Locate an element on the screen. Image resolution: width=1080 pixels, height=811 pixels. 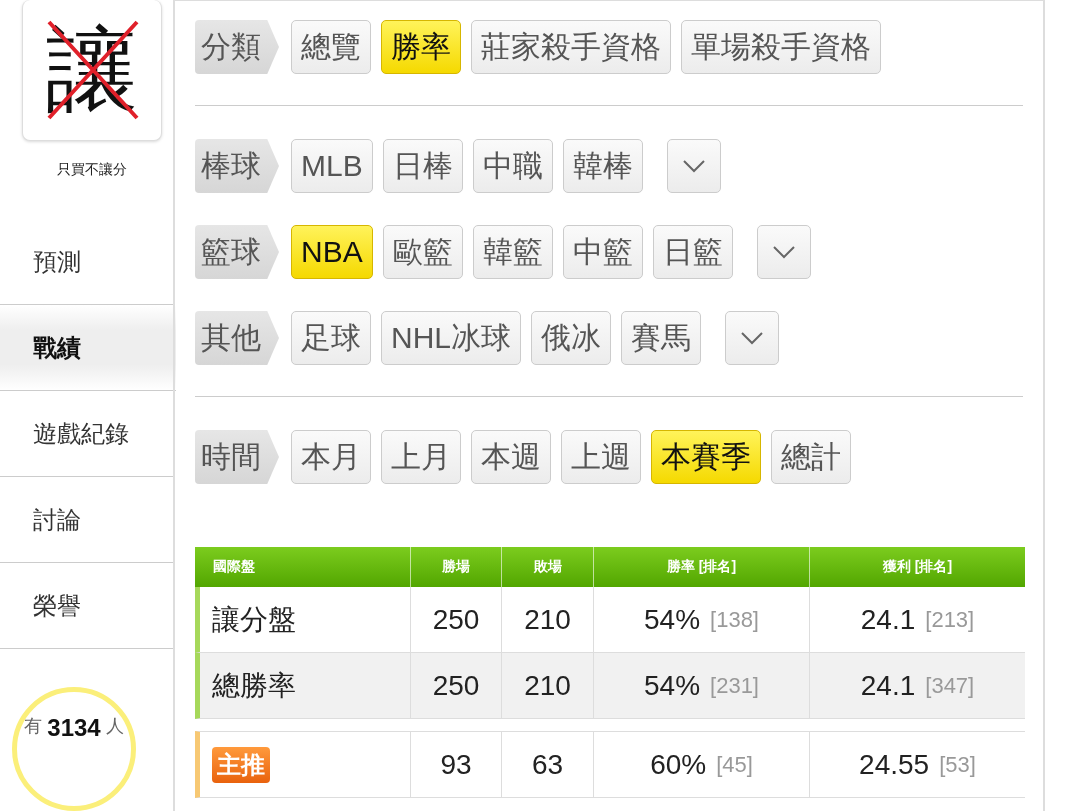
row-name: 讓分盤 is located at coordinates (254, 619).